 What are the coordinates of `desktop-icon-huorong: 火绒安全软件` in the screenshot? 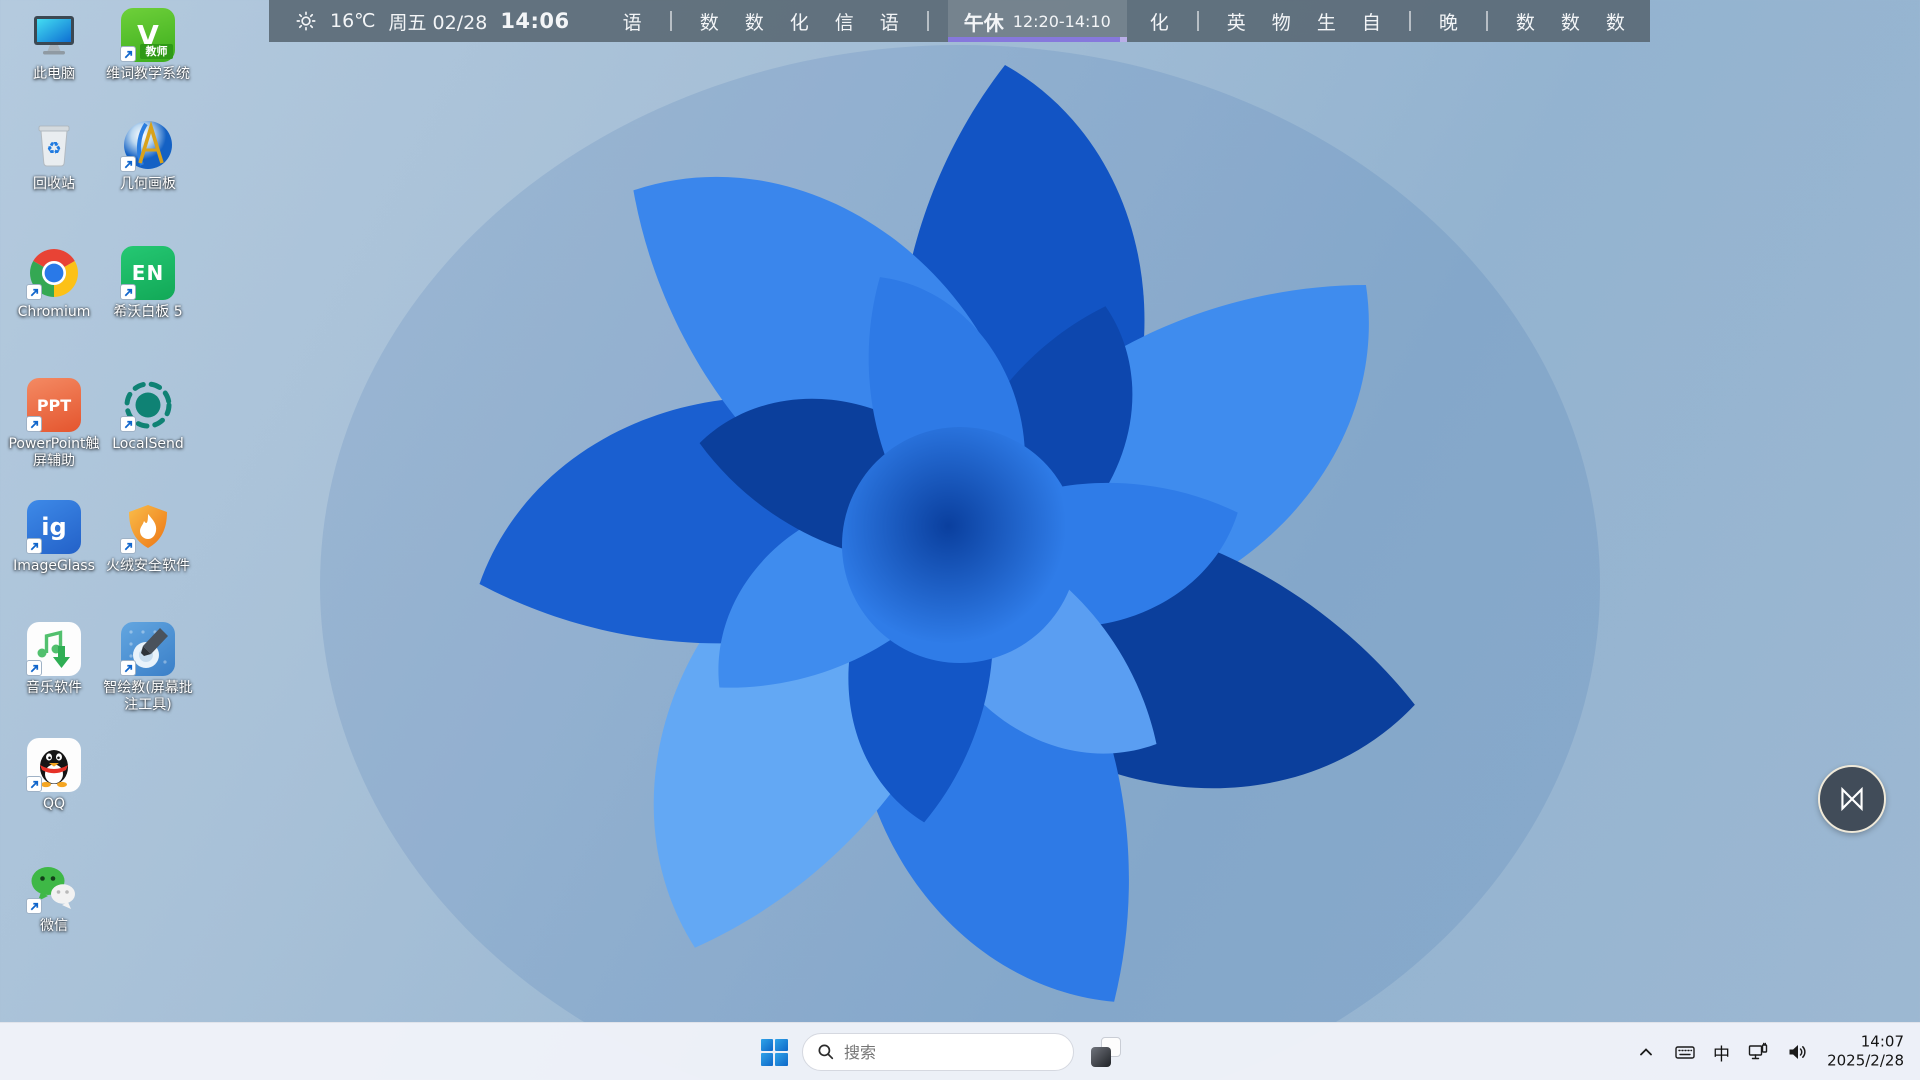 It's located at (148, 537).